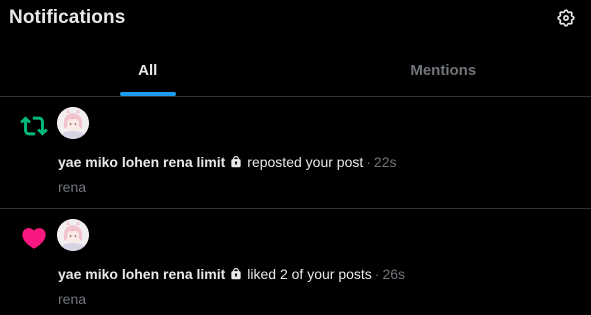  What do you see at coordinates (394, 274) in the screenshot?
I see `timestamp: 26s` at bounding box center [394, 274].